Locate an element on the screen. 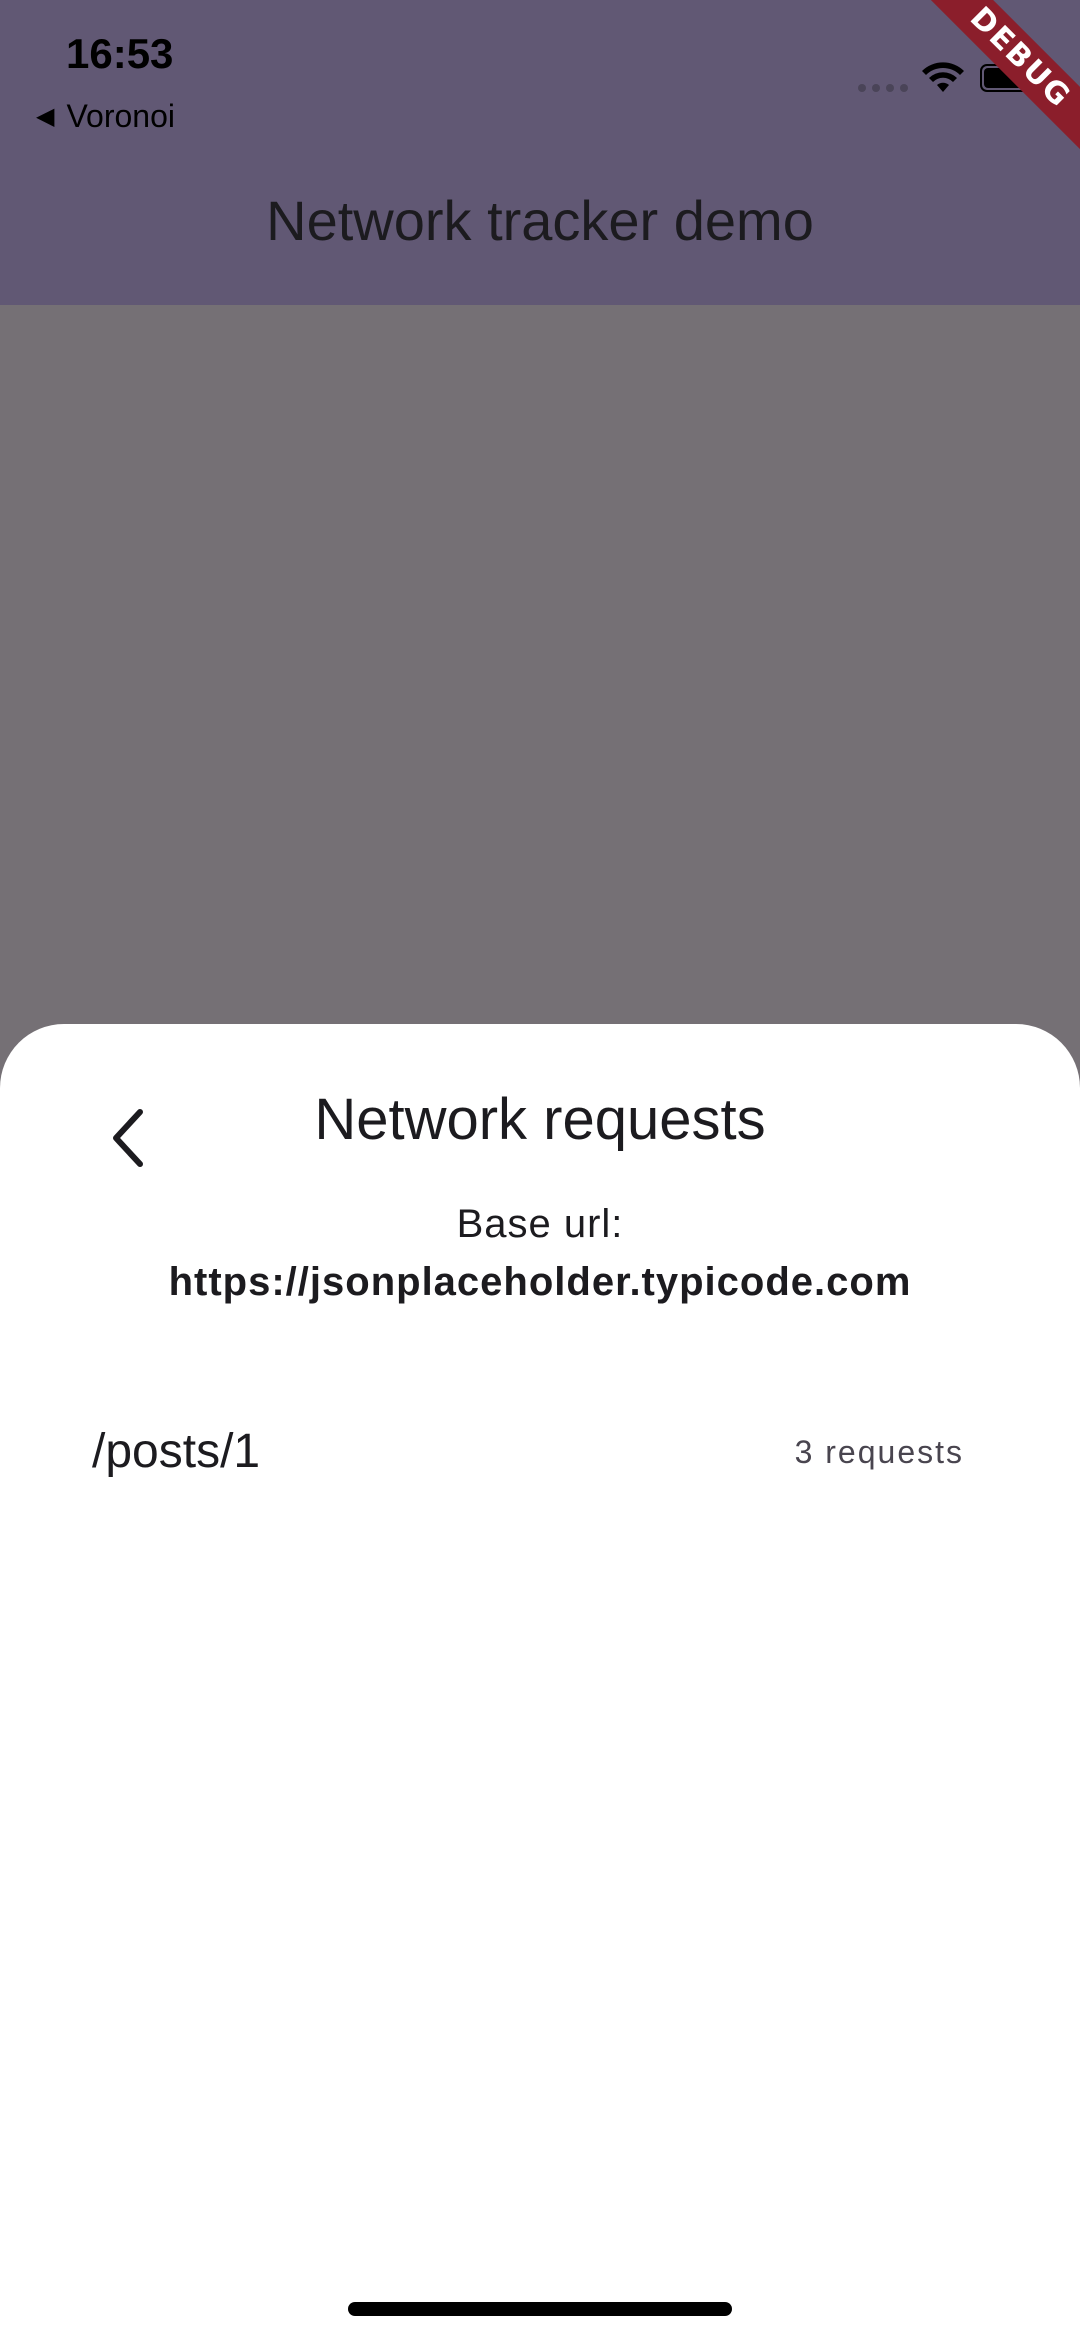 The height and width of the screenshot is (2340, 1080). status-back-label: Voronoi is located at coordinates (120, 116).